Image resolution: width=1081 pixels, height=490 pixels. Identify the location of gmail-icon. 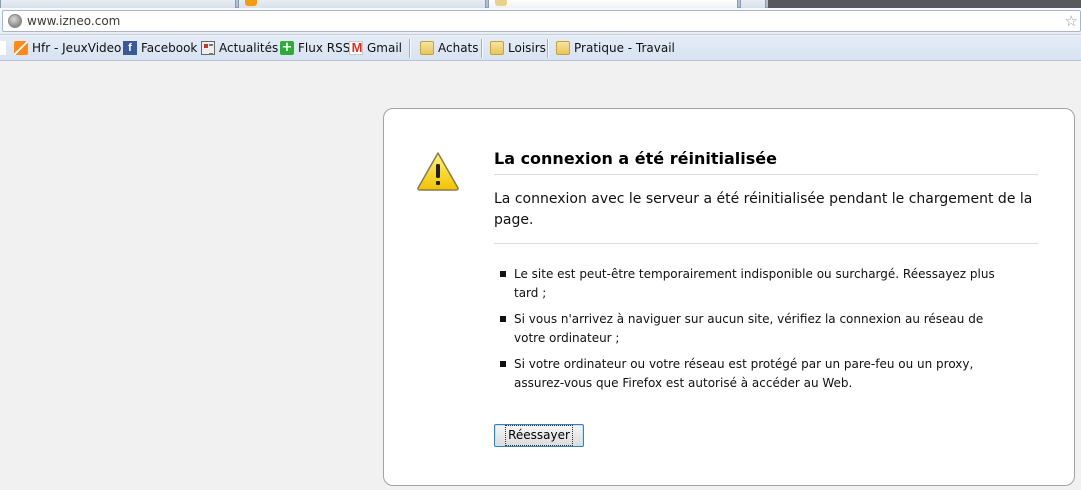
(356, 48).